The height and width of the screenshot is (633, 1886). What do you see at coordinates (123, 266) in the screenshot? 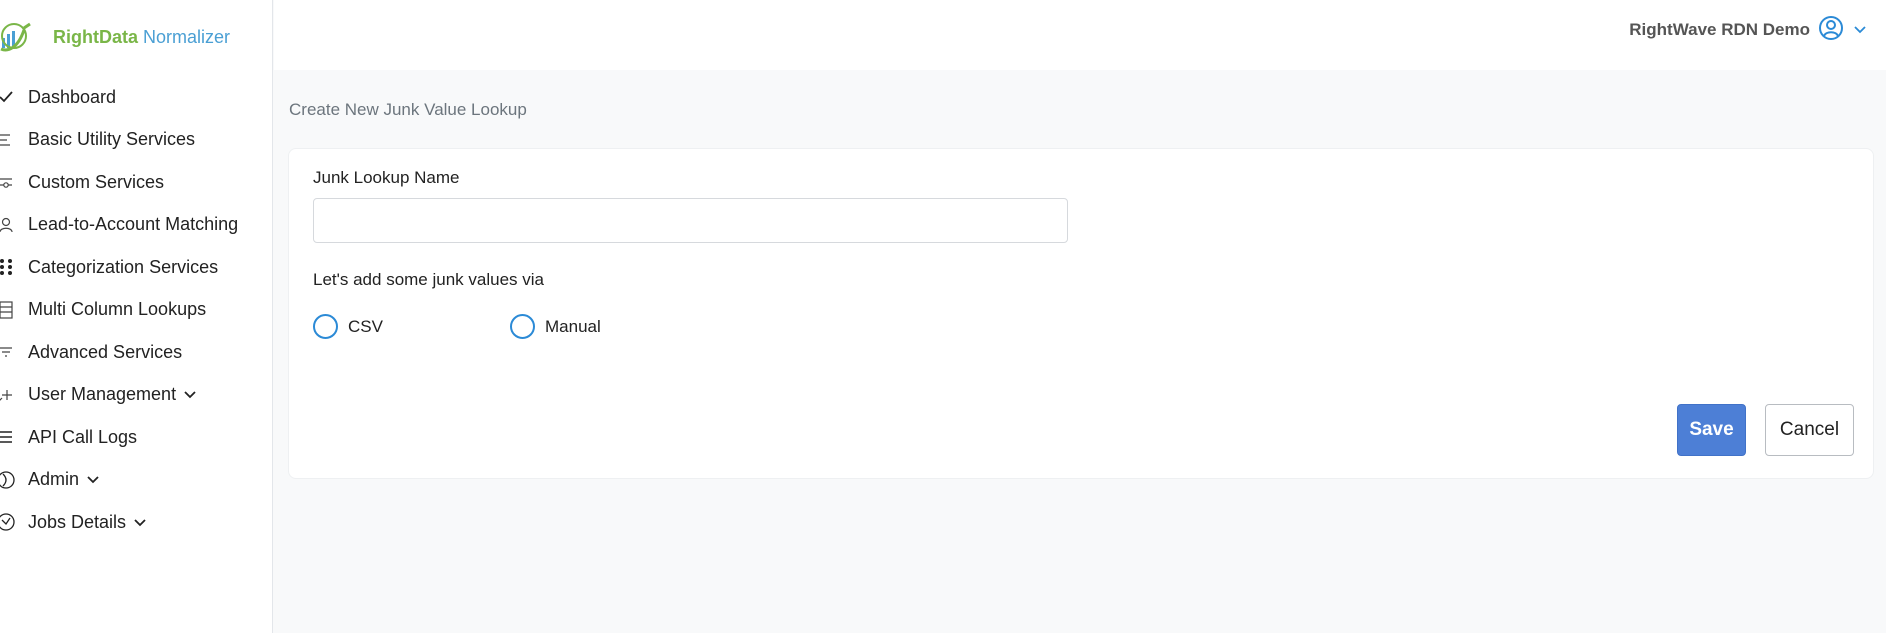
I see `sidebar-item-label: Categorization Services` at bounding box center [123, 266].